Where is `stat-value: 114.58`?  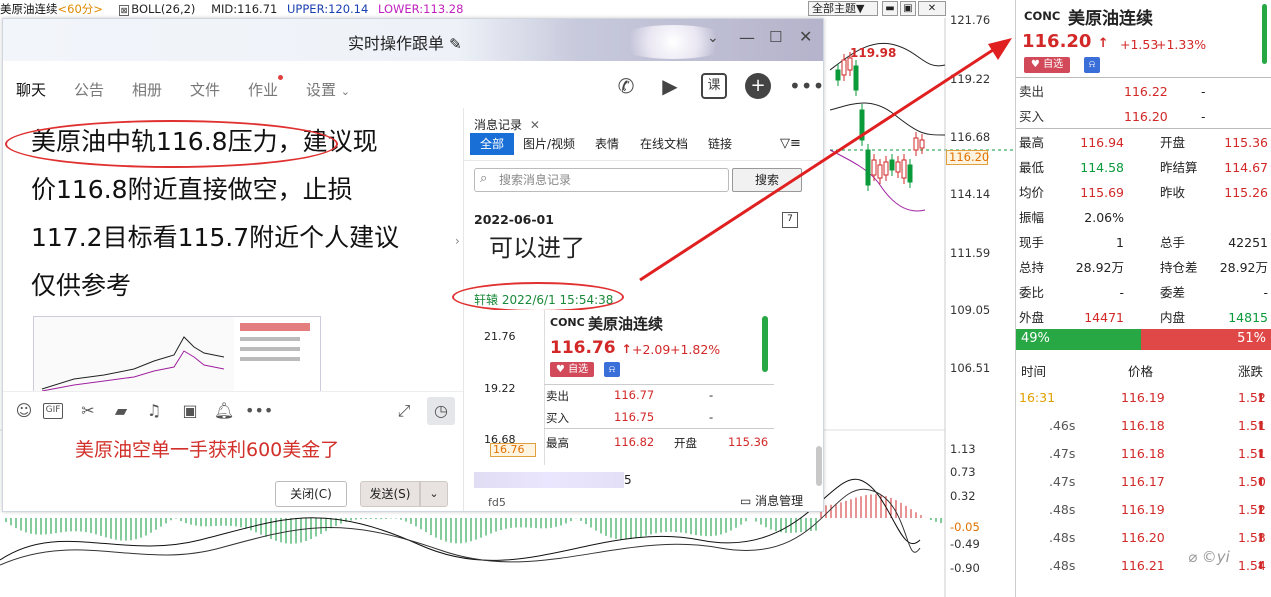 stat-value: 114.58 is located at coordinates (1102, 167).